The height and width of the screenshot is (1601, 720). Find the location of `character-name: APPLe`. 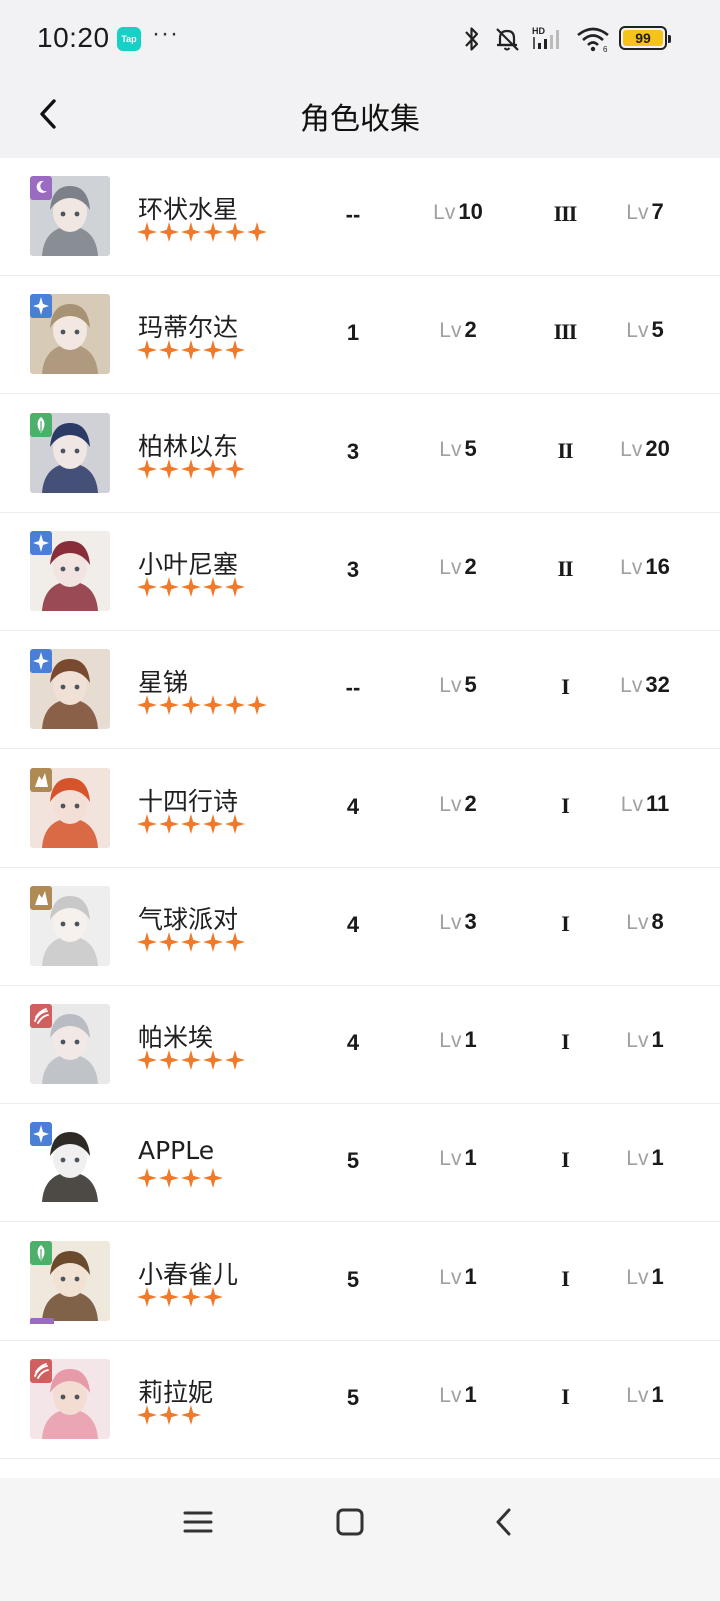

character-name: APPLe is located at coordinates (176, 1151).